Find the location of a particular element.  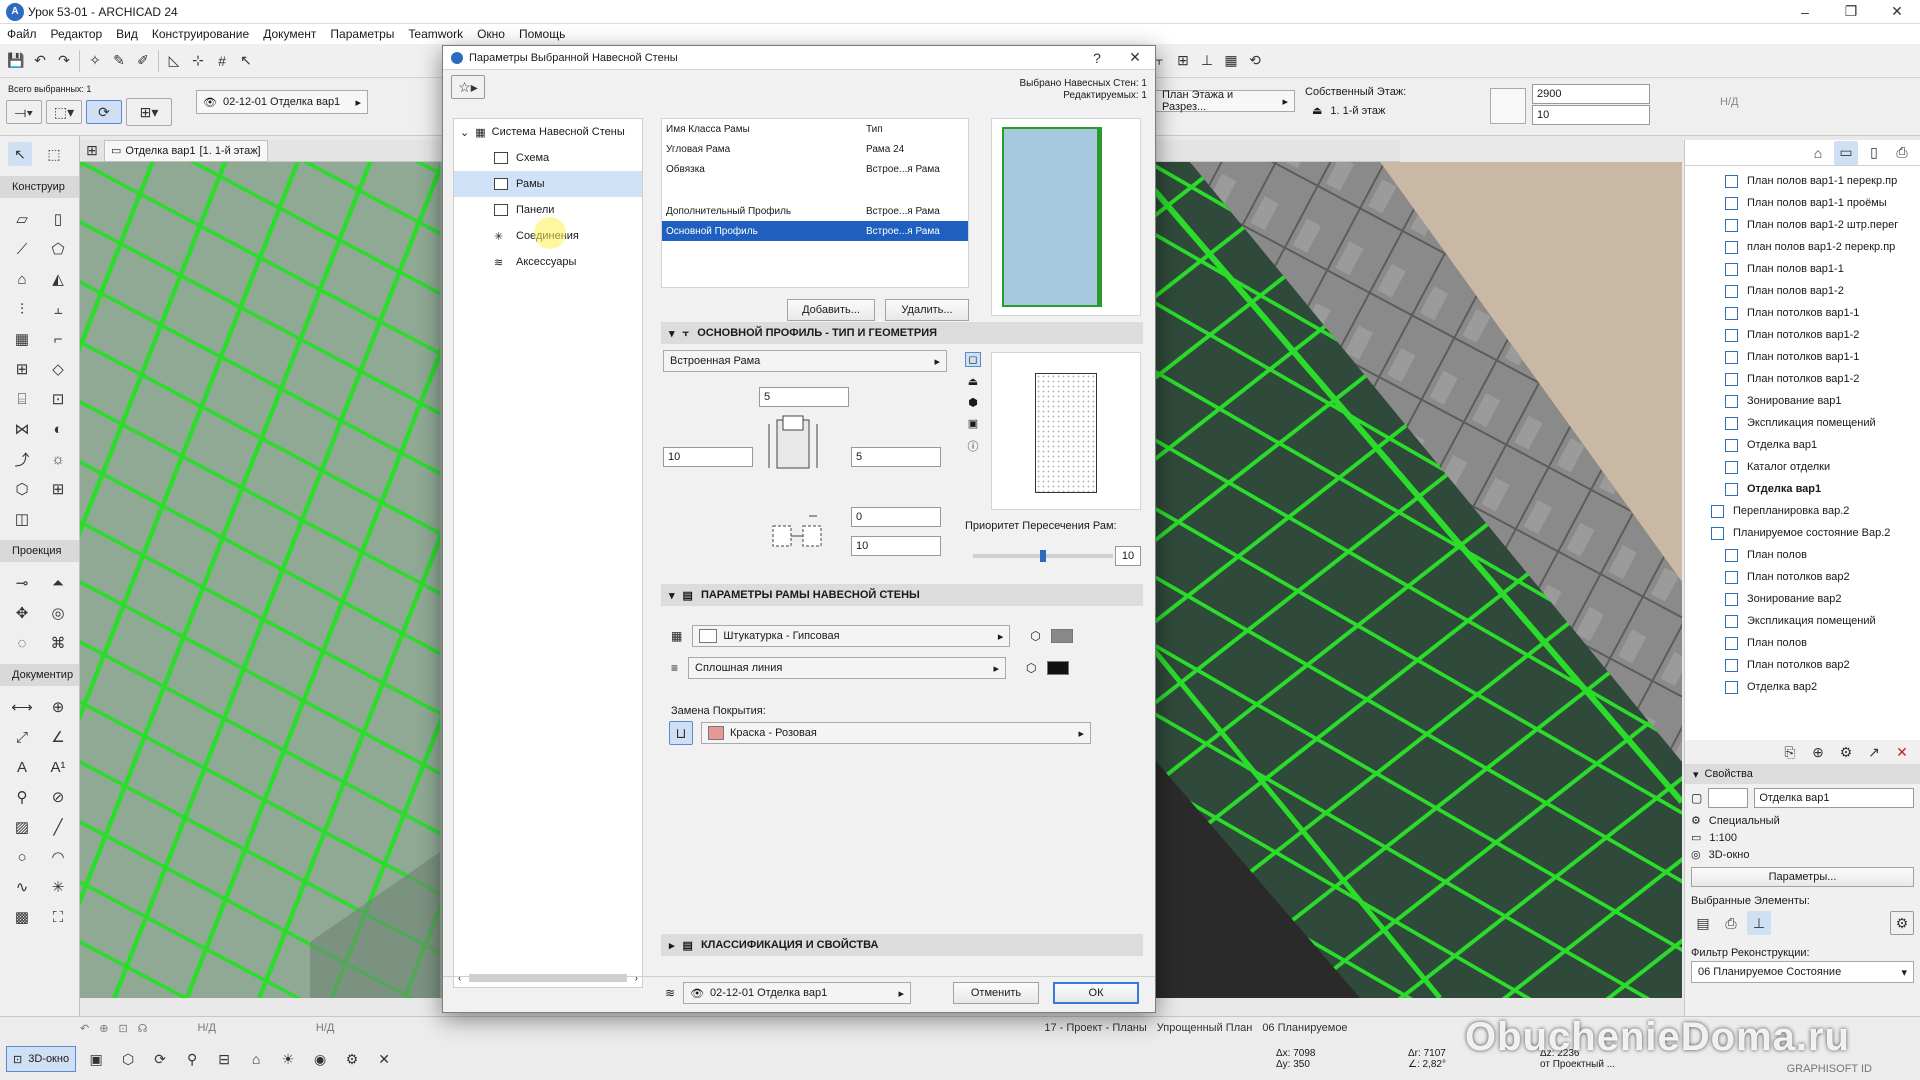

layer-combo: 👁 02-12-01 Отделка вар1 ▸ is located at coordinates (282, 102).